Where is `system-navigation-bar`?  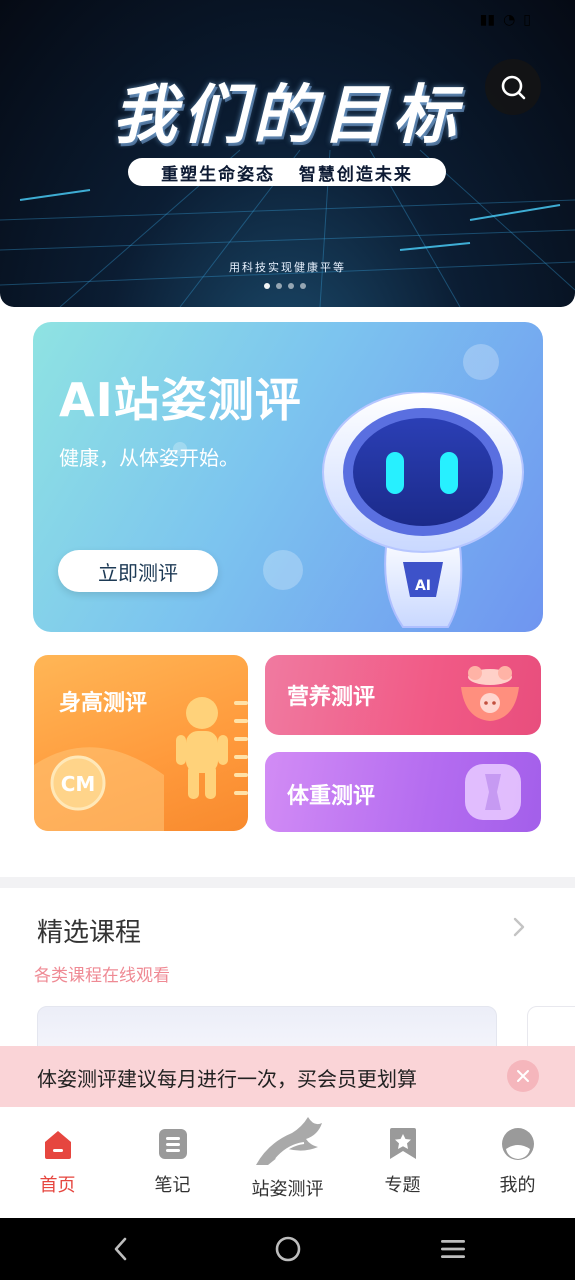 system-navigation-bar is located at coordinates (287, 1249).